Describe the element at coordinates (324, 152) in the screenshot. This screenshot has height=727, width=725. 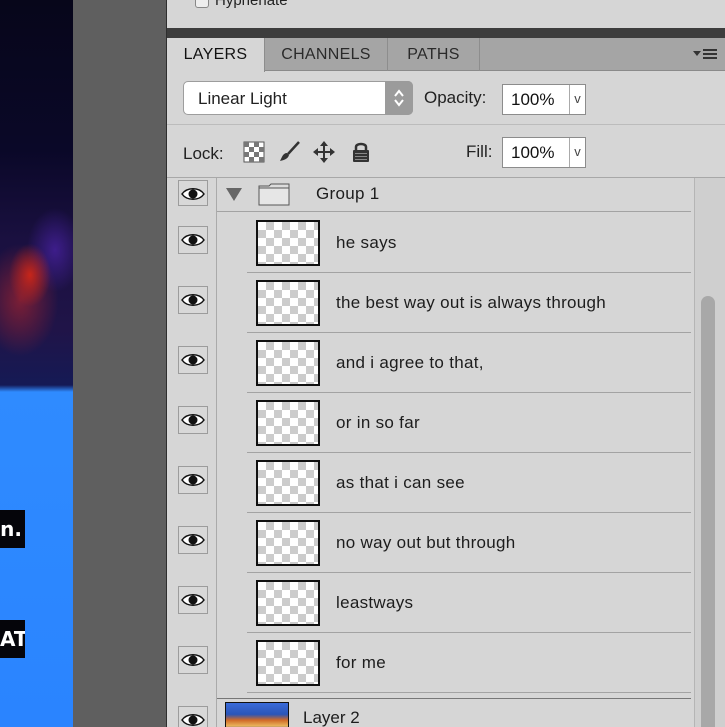
I see `move-icon` at that location.